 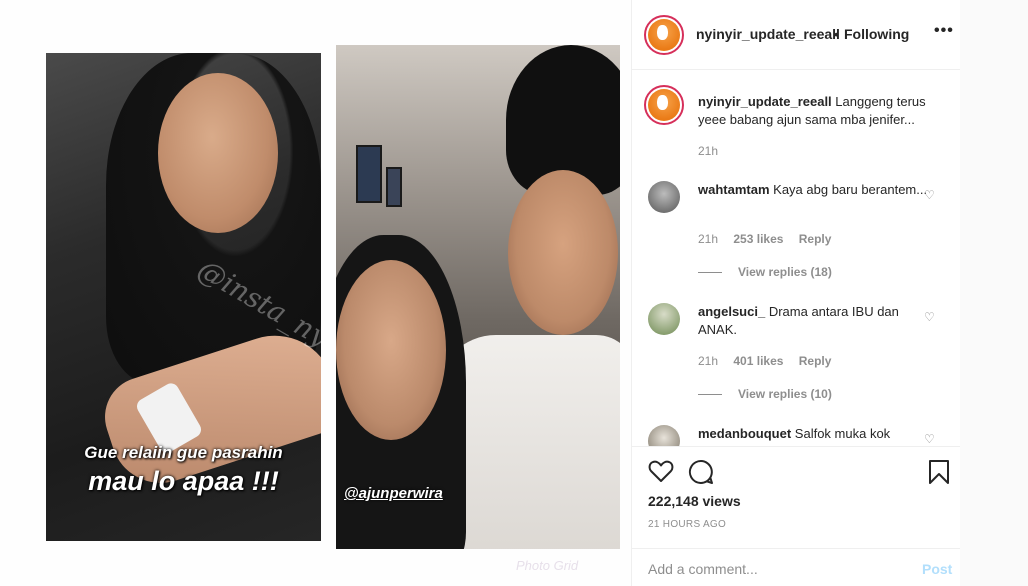 I want to click on view-count: 222,148 views, so click(x=694, y=501).